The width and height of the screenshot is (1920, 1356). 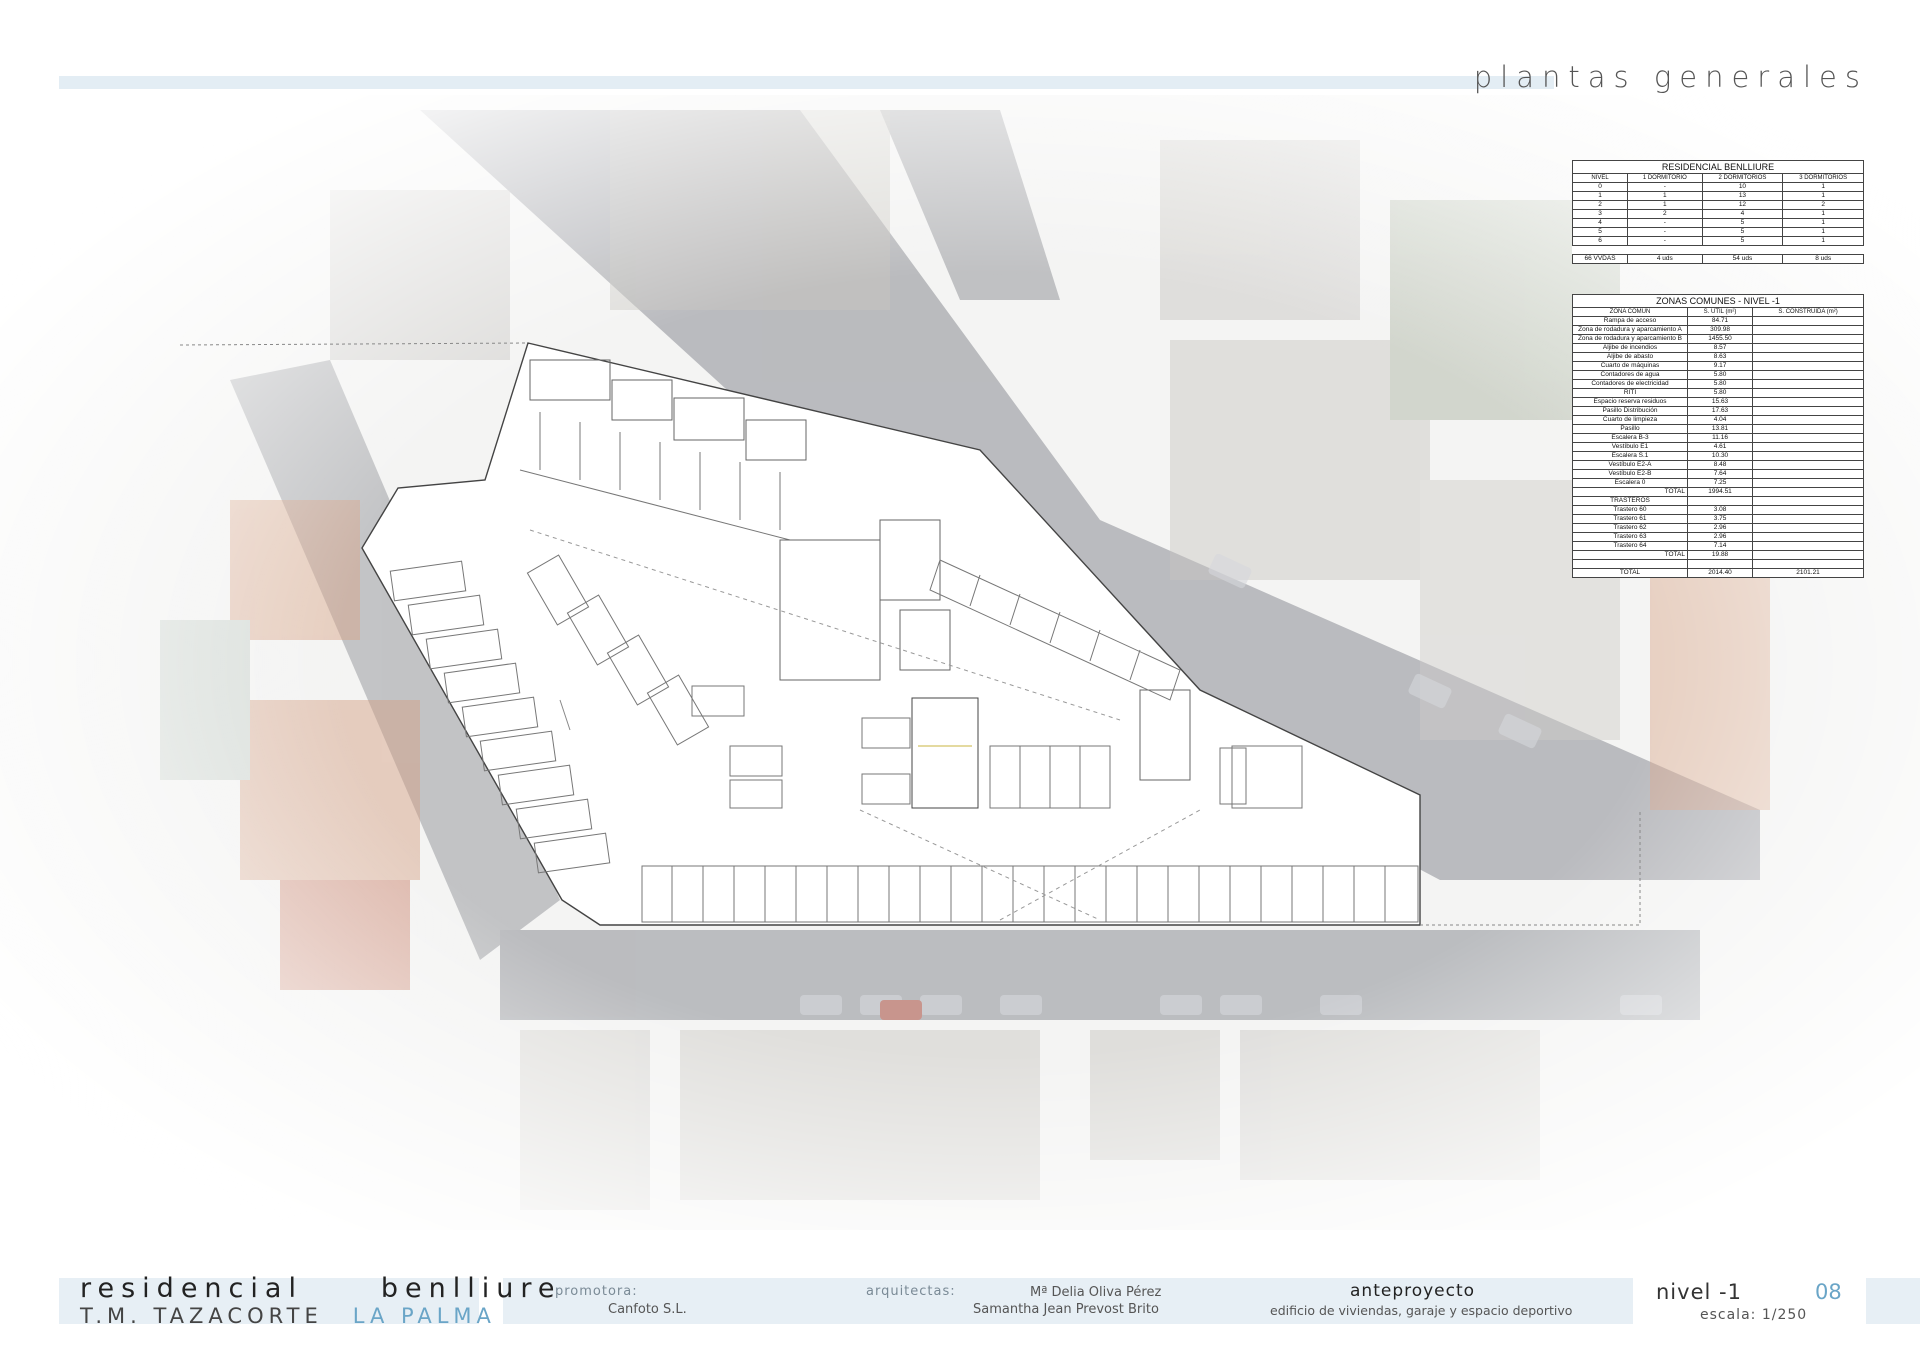 What do you see at coordinates (1754, 1315) in the screenshot?
I see `drawing-scale: escala: 1/250` at bounding box center [1754, 1315].